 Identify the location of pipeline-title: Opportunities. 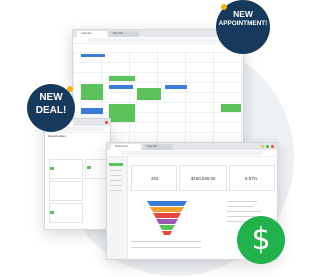
(57, 136).